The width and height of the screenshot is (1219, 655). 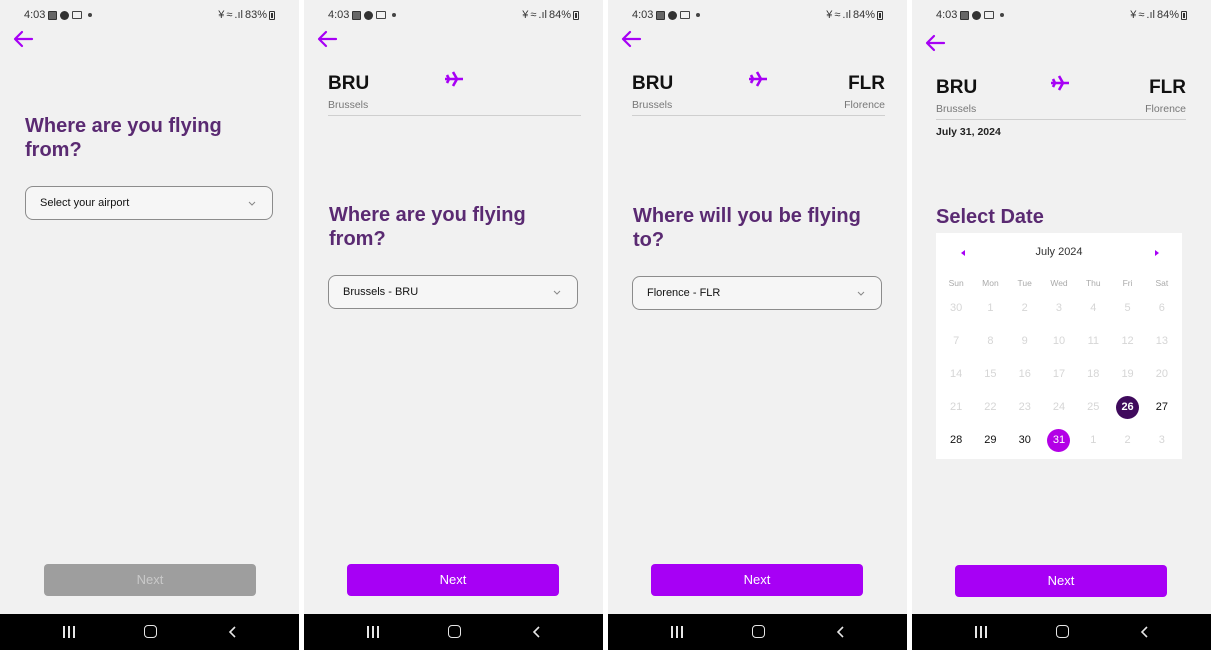 What do you see at coordinates (1059, 283) in the screenshot?
I see `weekday-label: Wed` at bounding box center [1059, 283].